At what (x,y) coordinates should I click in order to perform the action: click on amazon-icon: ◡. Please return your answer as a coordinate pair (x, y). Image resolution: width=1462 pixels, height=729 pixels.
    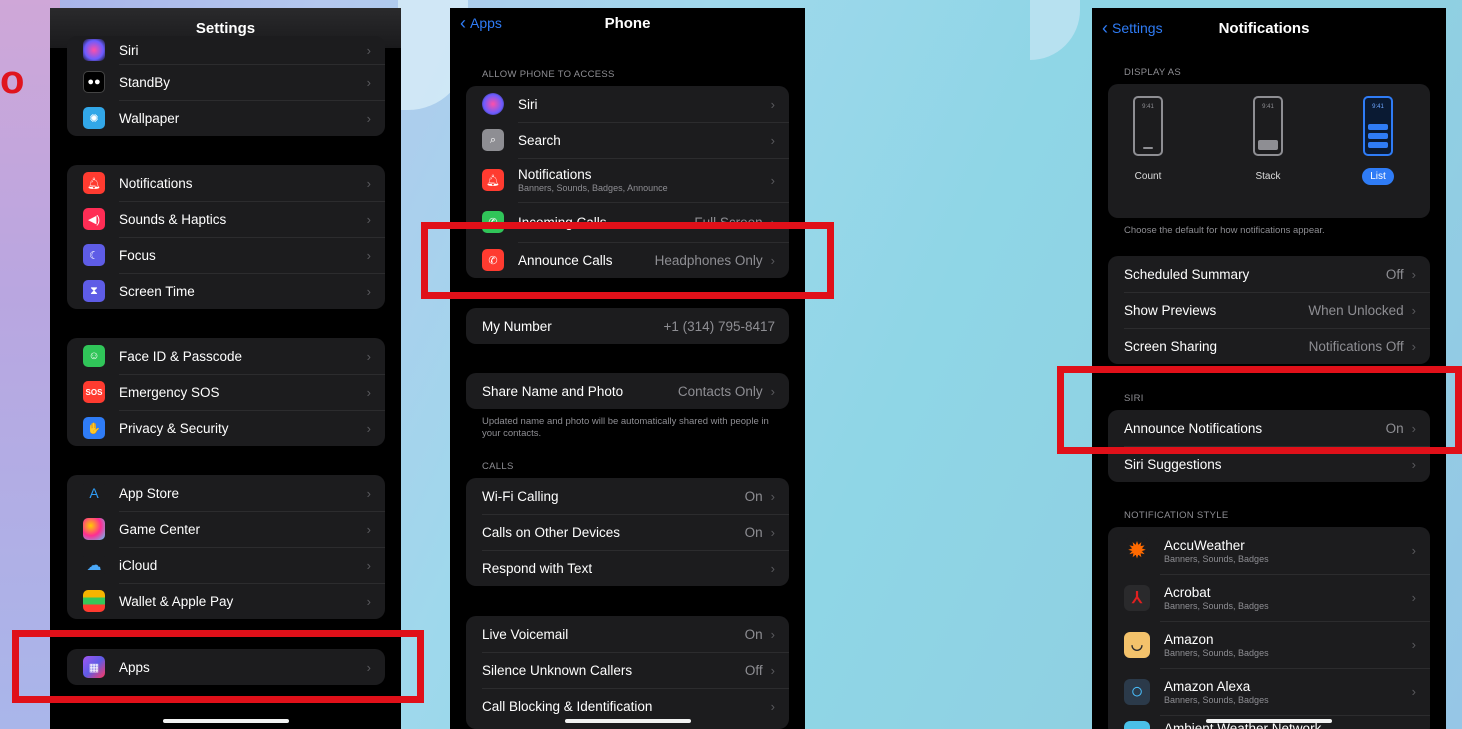
    Looking at the image, I should click on (1137, 644).